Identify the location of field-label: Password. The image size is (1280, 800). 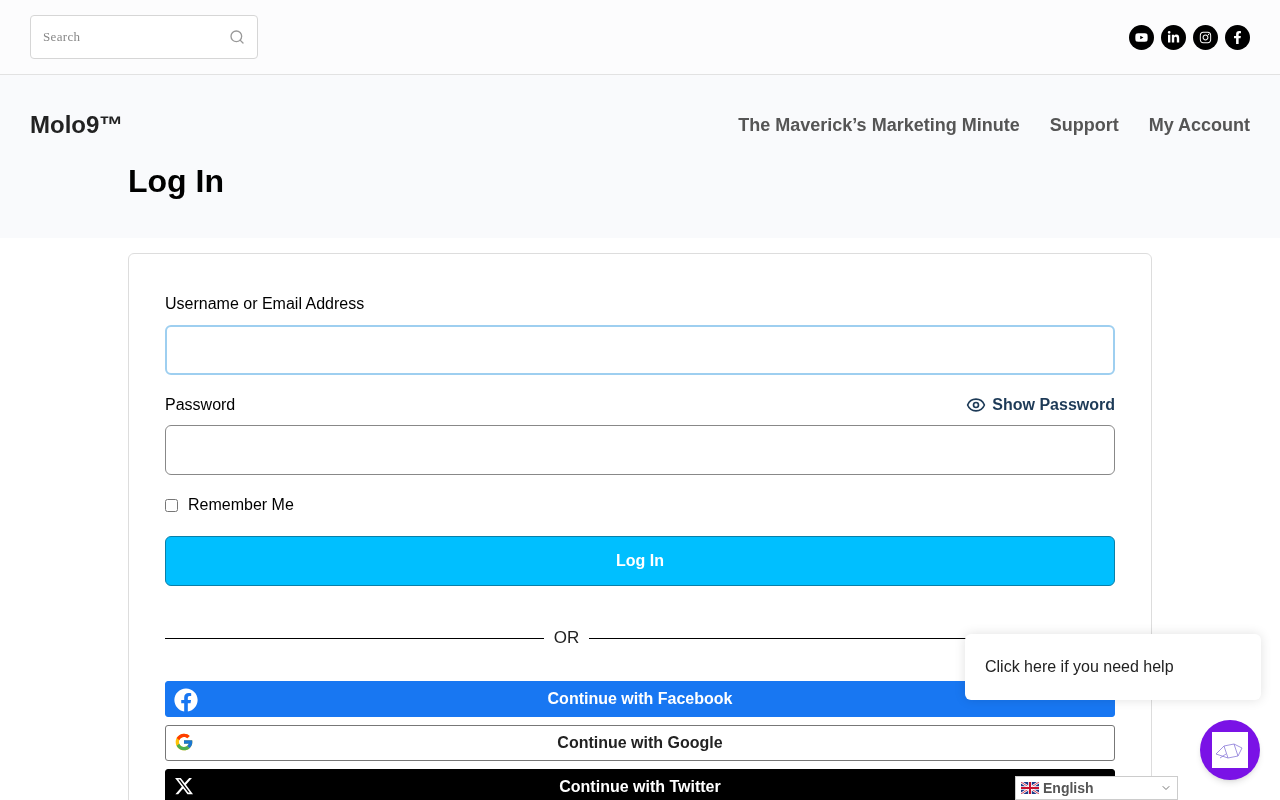
(200, 405).